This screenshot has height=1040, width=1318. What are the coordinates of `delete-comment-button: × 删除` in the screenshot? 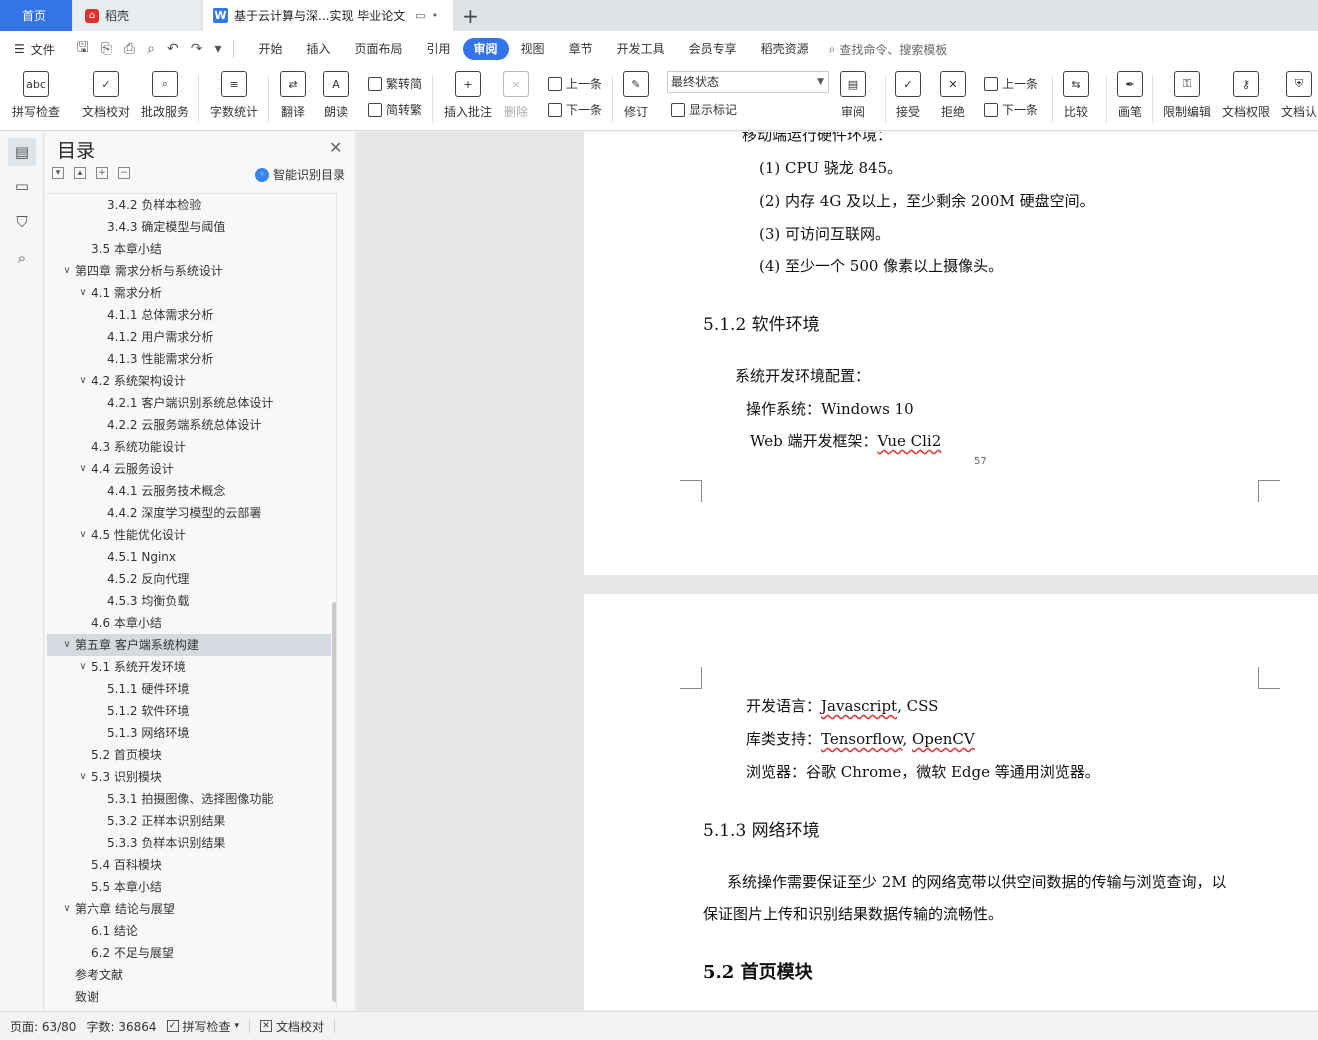 It's located at (516, 95).